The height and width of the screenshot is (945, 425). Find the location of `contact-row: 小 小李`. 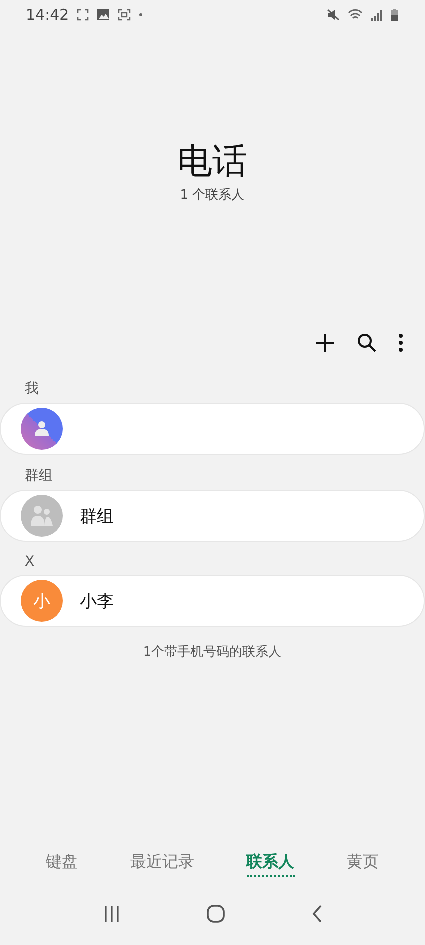

contact-row: 小 小李 is located at coordinates (212, 601).